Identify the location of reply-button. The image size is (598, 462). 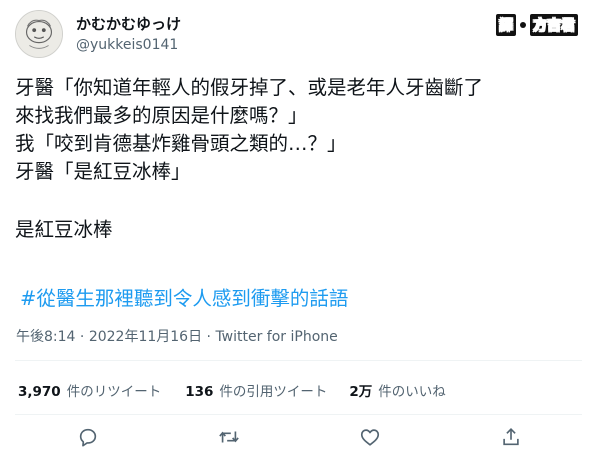
(88, 437).